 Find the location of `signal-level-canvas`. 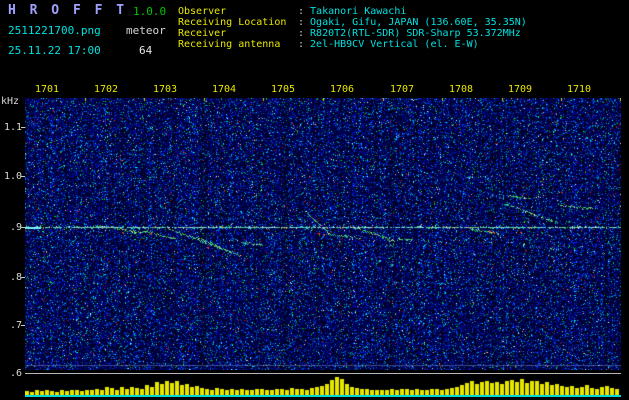

signal-level-canvas is located at coordinates (323, 385).